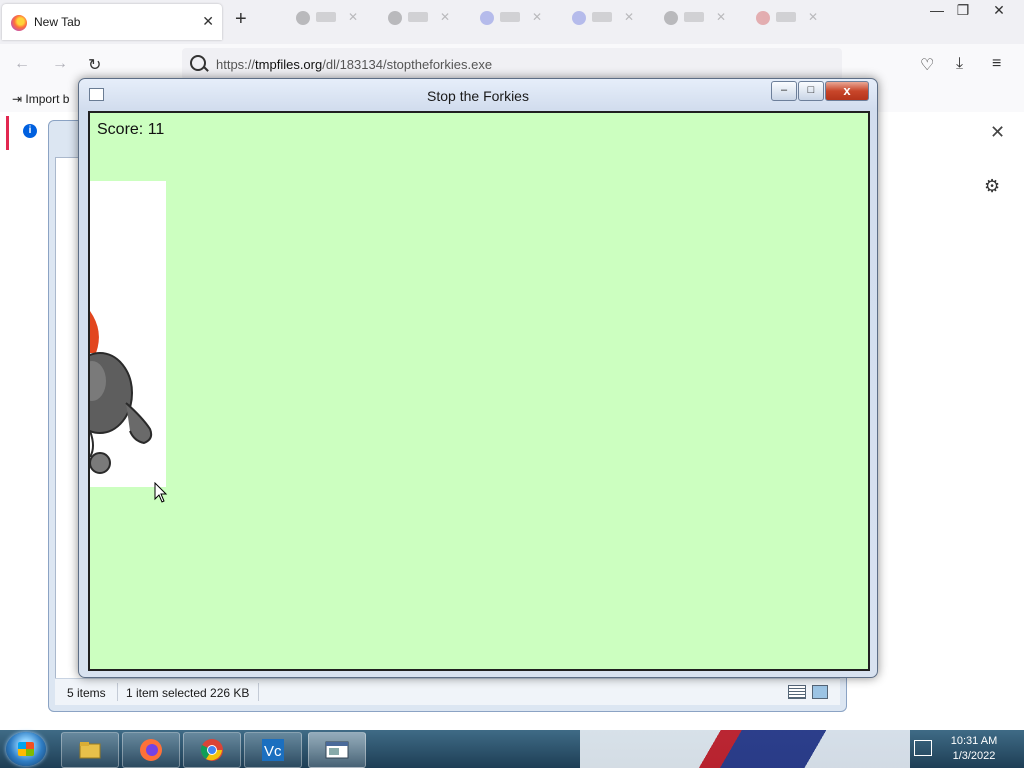  I want to click on forward-icon: →, so click(60, 64).